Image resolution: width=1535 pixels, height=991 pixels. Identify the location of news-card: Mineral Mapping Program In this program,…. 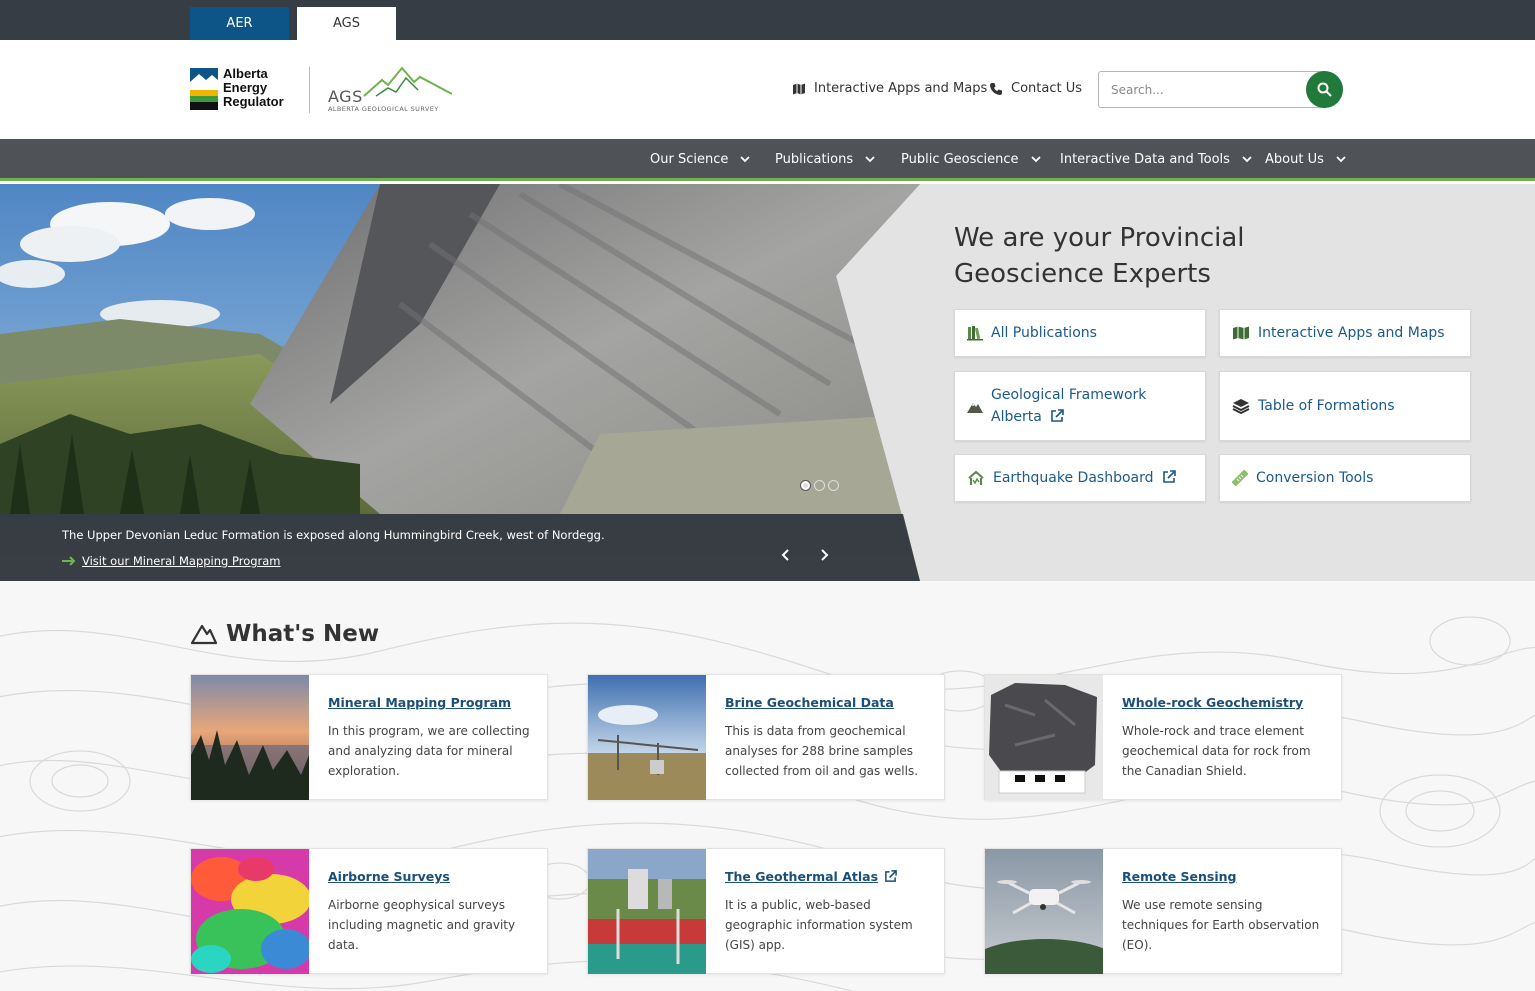
(369, 737).